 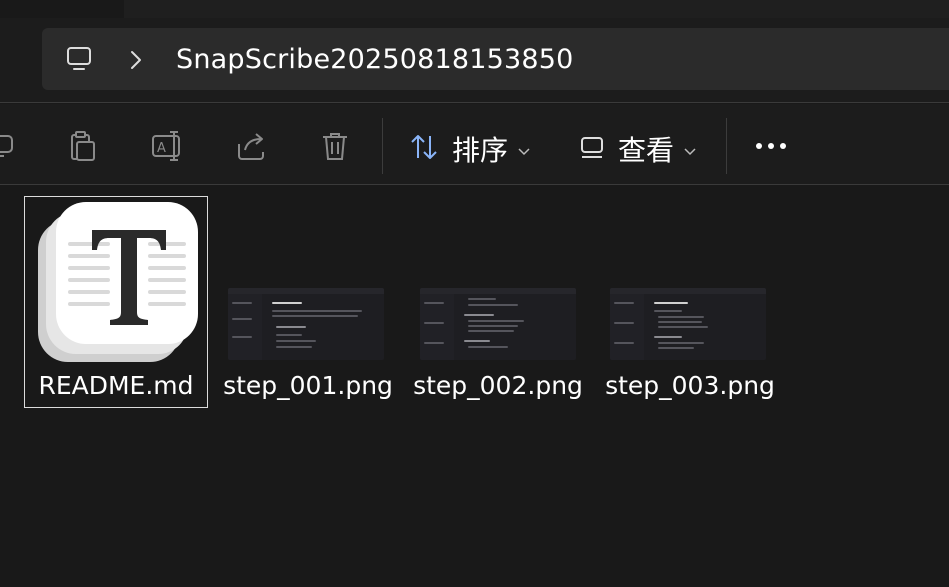 What do you see at coordinates (474, 102) in the screenshot?
I see `address-divider` at bounding box center [474, 102].